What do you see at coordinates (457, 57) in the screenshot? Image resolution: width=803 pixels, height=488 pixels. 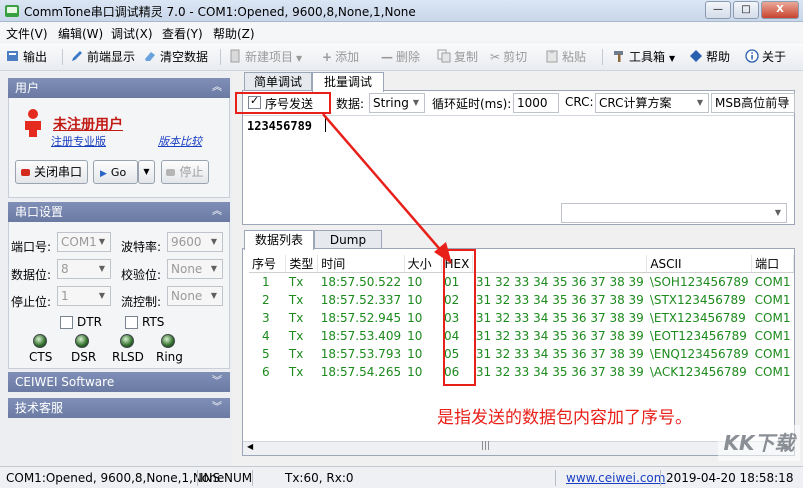 I see `copy-button: 复制` at bounding box center [457, 57].